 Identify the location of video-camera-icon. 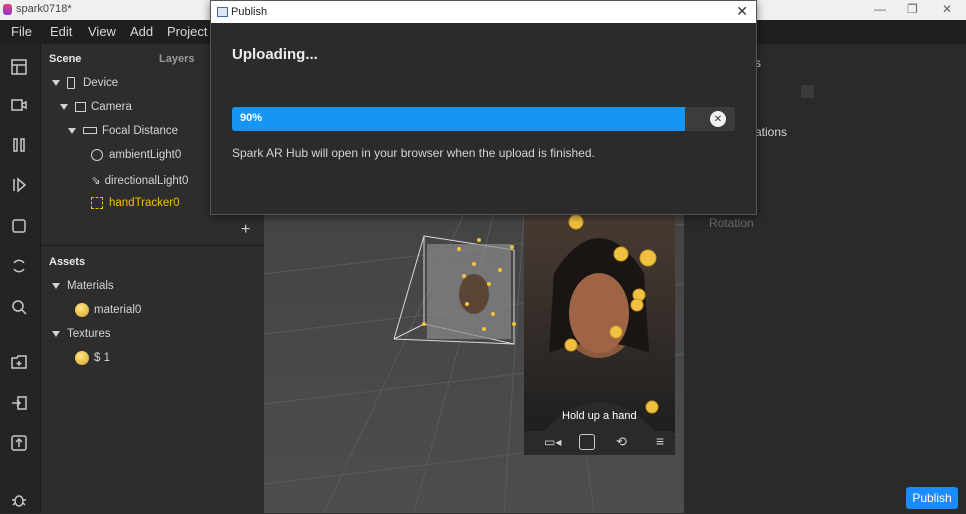
(19, 105).